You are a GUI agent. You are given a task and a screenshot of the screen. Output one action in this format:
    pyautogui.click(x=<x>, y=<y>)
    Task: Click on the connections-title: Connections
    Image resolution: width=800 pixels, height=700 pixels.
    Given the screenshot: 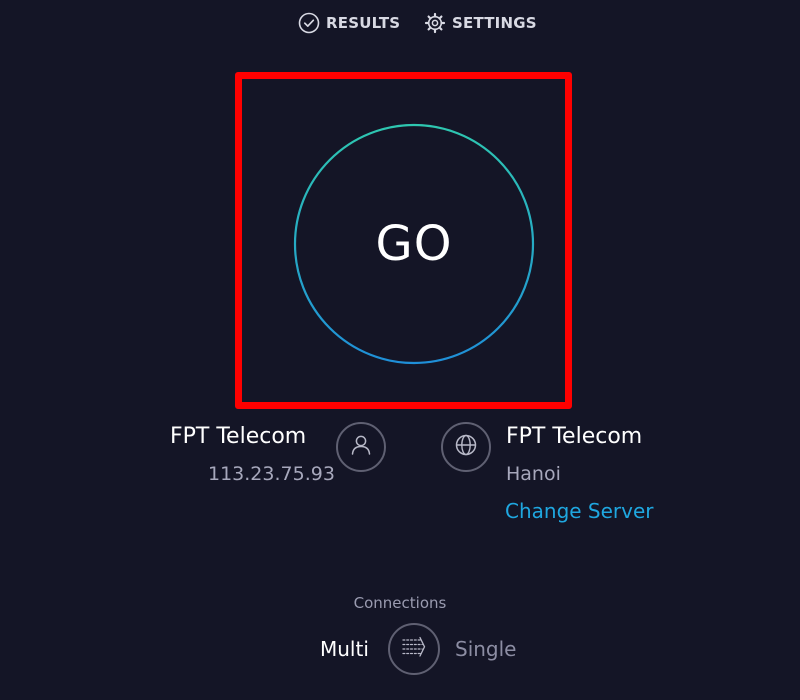 What is the action you would take?
    pyautogui.click(x=400, y=603)
    